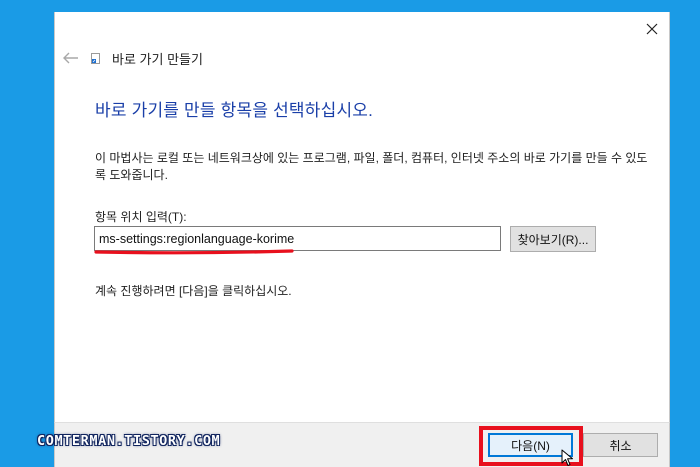  I want to click on dialog-title: 바로 가기 만들기, so click(157, 59).